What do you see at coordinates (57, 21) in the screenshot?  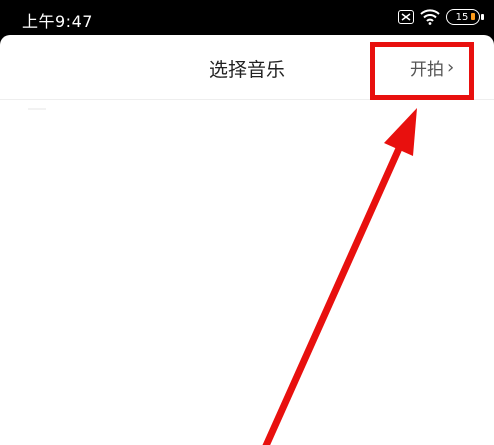 I see `status-time: 上午9:47` at bounding box center [57, 21].